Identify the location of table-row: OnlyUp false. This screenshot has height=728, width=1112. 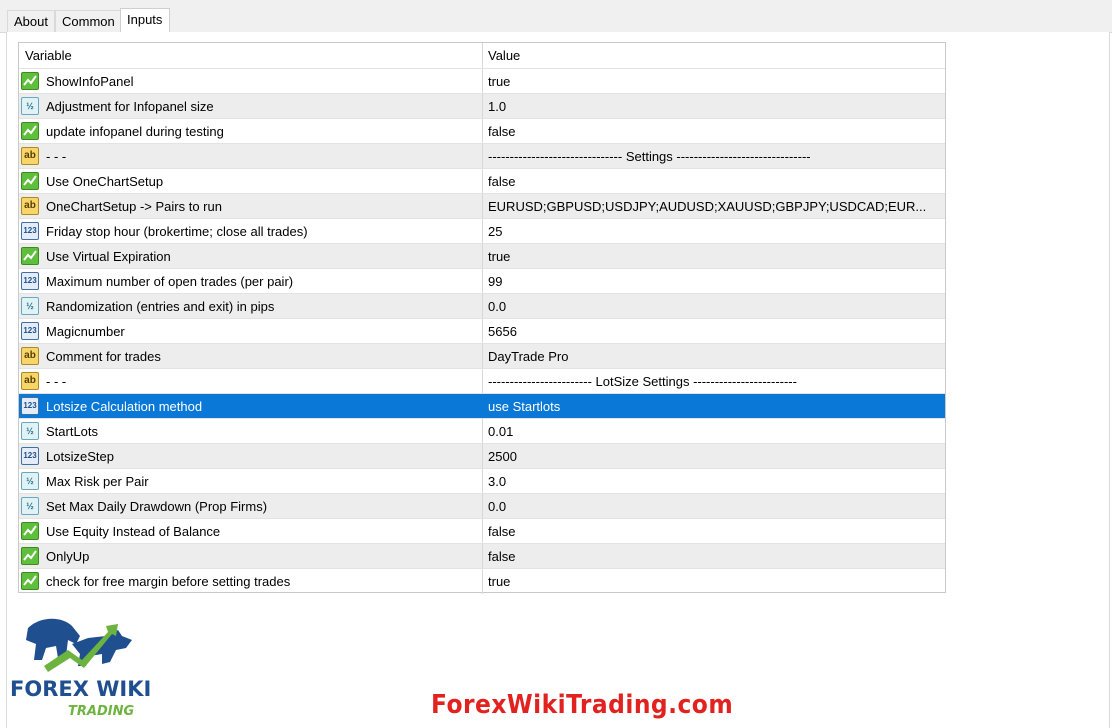
(482, 556).